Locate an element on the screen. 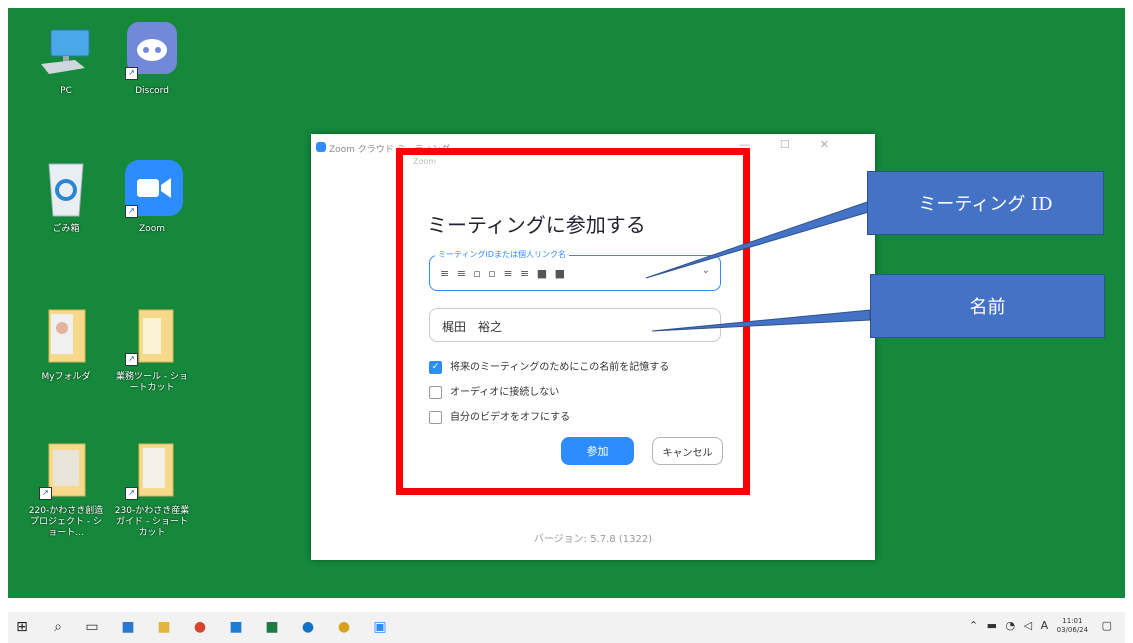 The height and width of the screenshot is (643, 1133). video-off-checkbox: 自分のビデオをオフにする is located at coordinates (499, 416).